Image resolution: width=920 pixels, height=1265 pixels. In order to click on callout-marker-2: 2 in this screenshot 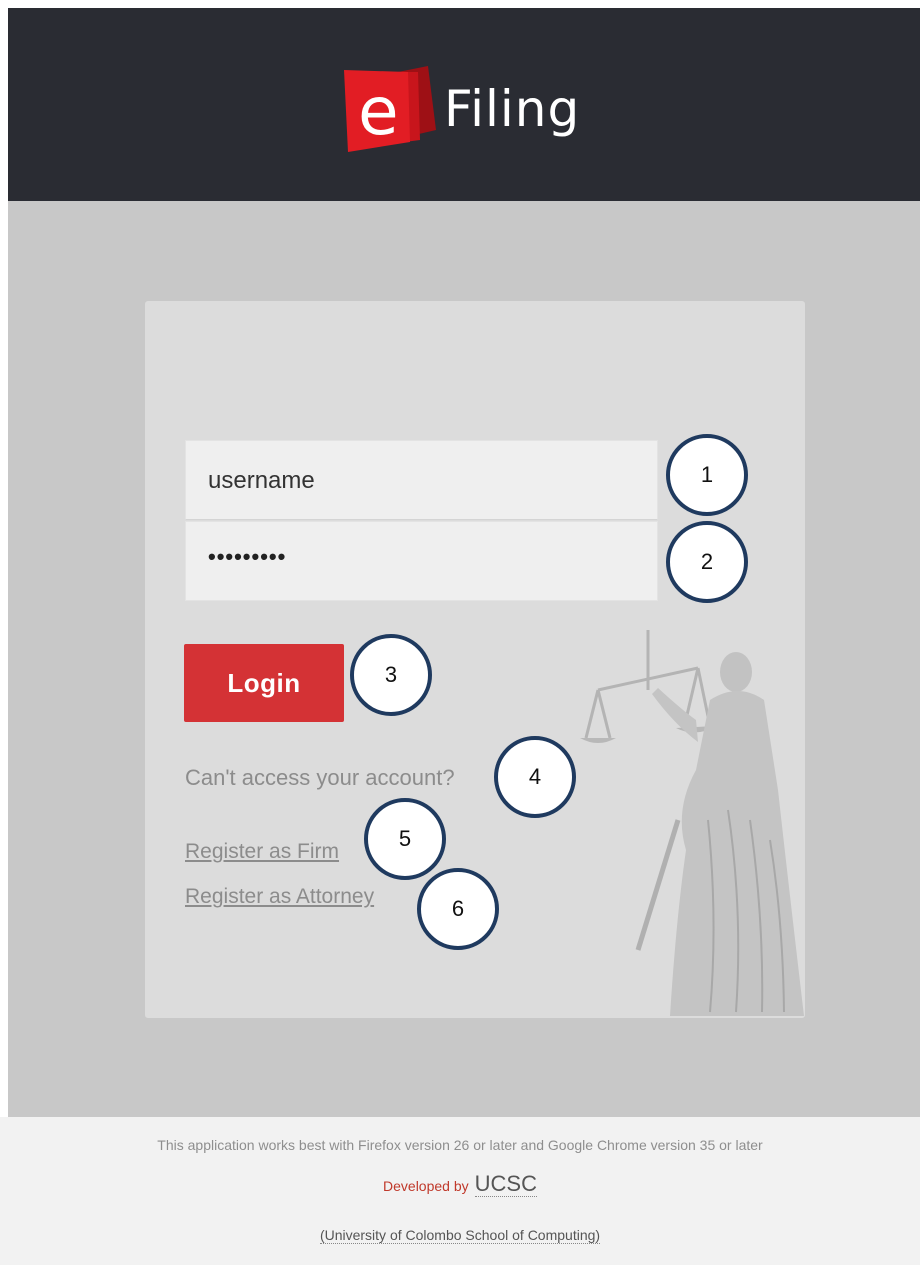, I will do `click(707, 562)`.